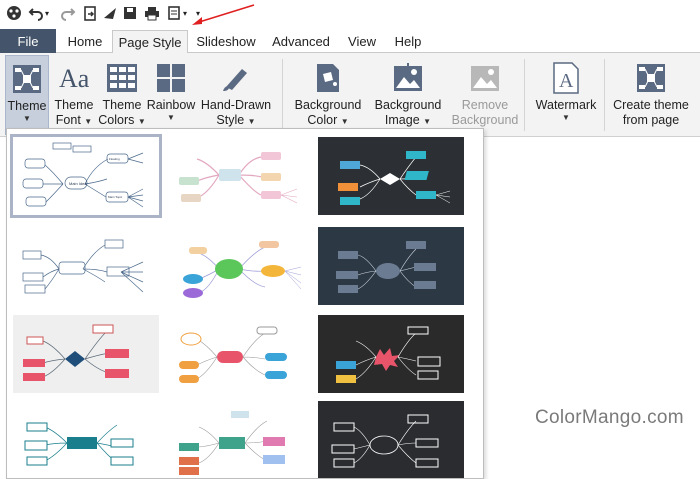  Describe the element at coordinates (322, 120) in the screenshot. I see `background-color-label-2: Color` at that location.